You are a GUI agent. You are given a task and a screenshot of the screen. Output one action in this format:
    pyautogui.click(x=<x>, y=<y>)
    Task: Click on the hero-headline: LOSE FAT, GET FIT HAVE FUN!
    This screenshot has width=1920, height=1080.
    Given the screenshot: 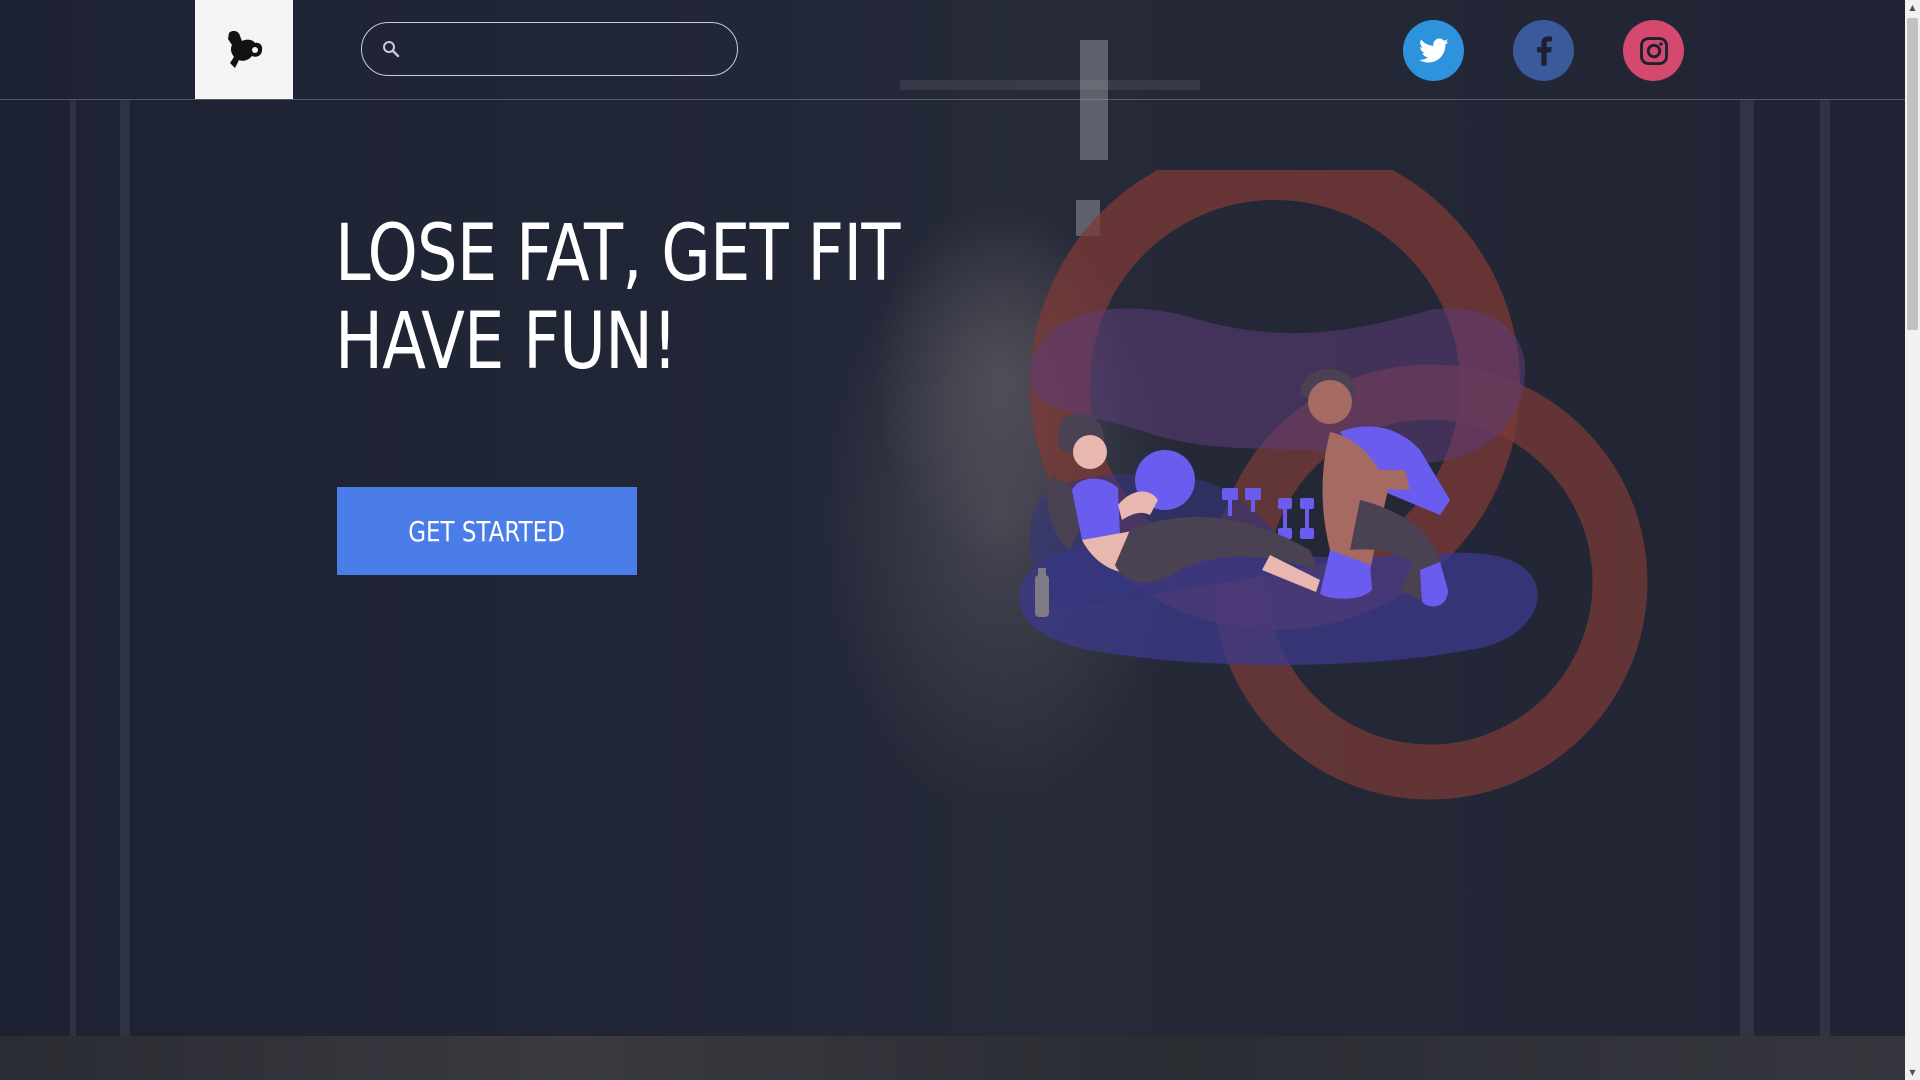 What is the action you would take?
    pyautogui.click(x=617, y=298)
    